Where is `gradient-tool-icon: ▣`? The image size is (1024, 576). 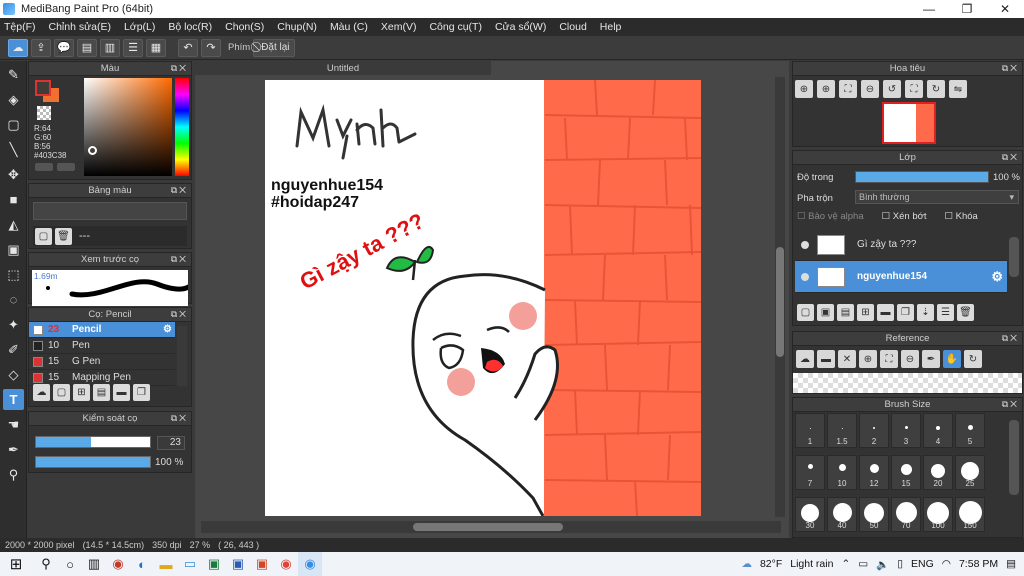
gradient-tool-icon: ▣ is located at coordinates (13, 249).